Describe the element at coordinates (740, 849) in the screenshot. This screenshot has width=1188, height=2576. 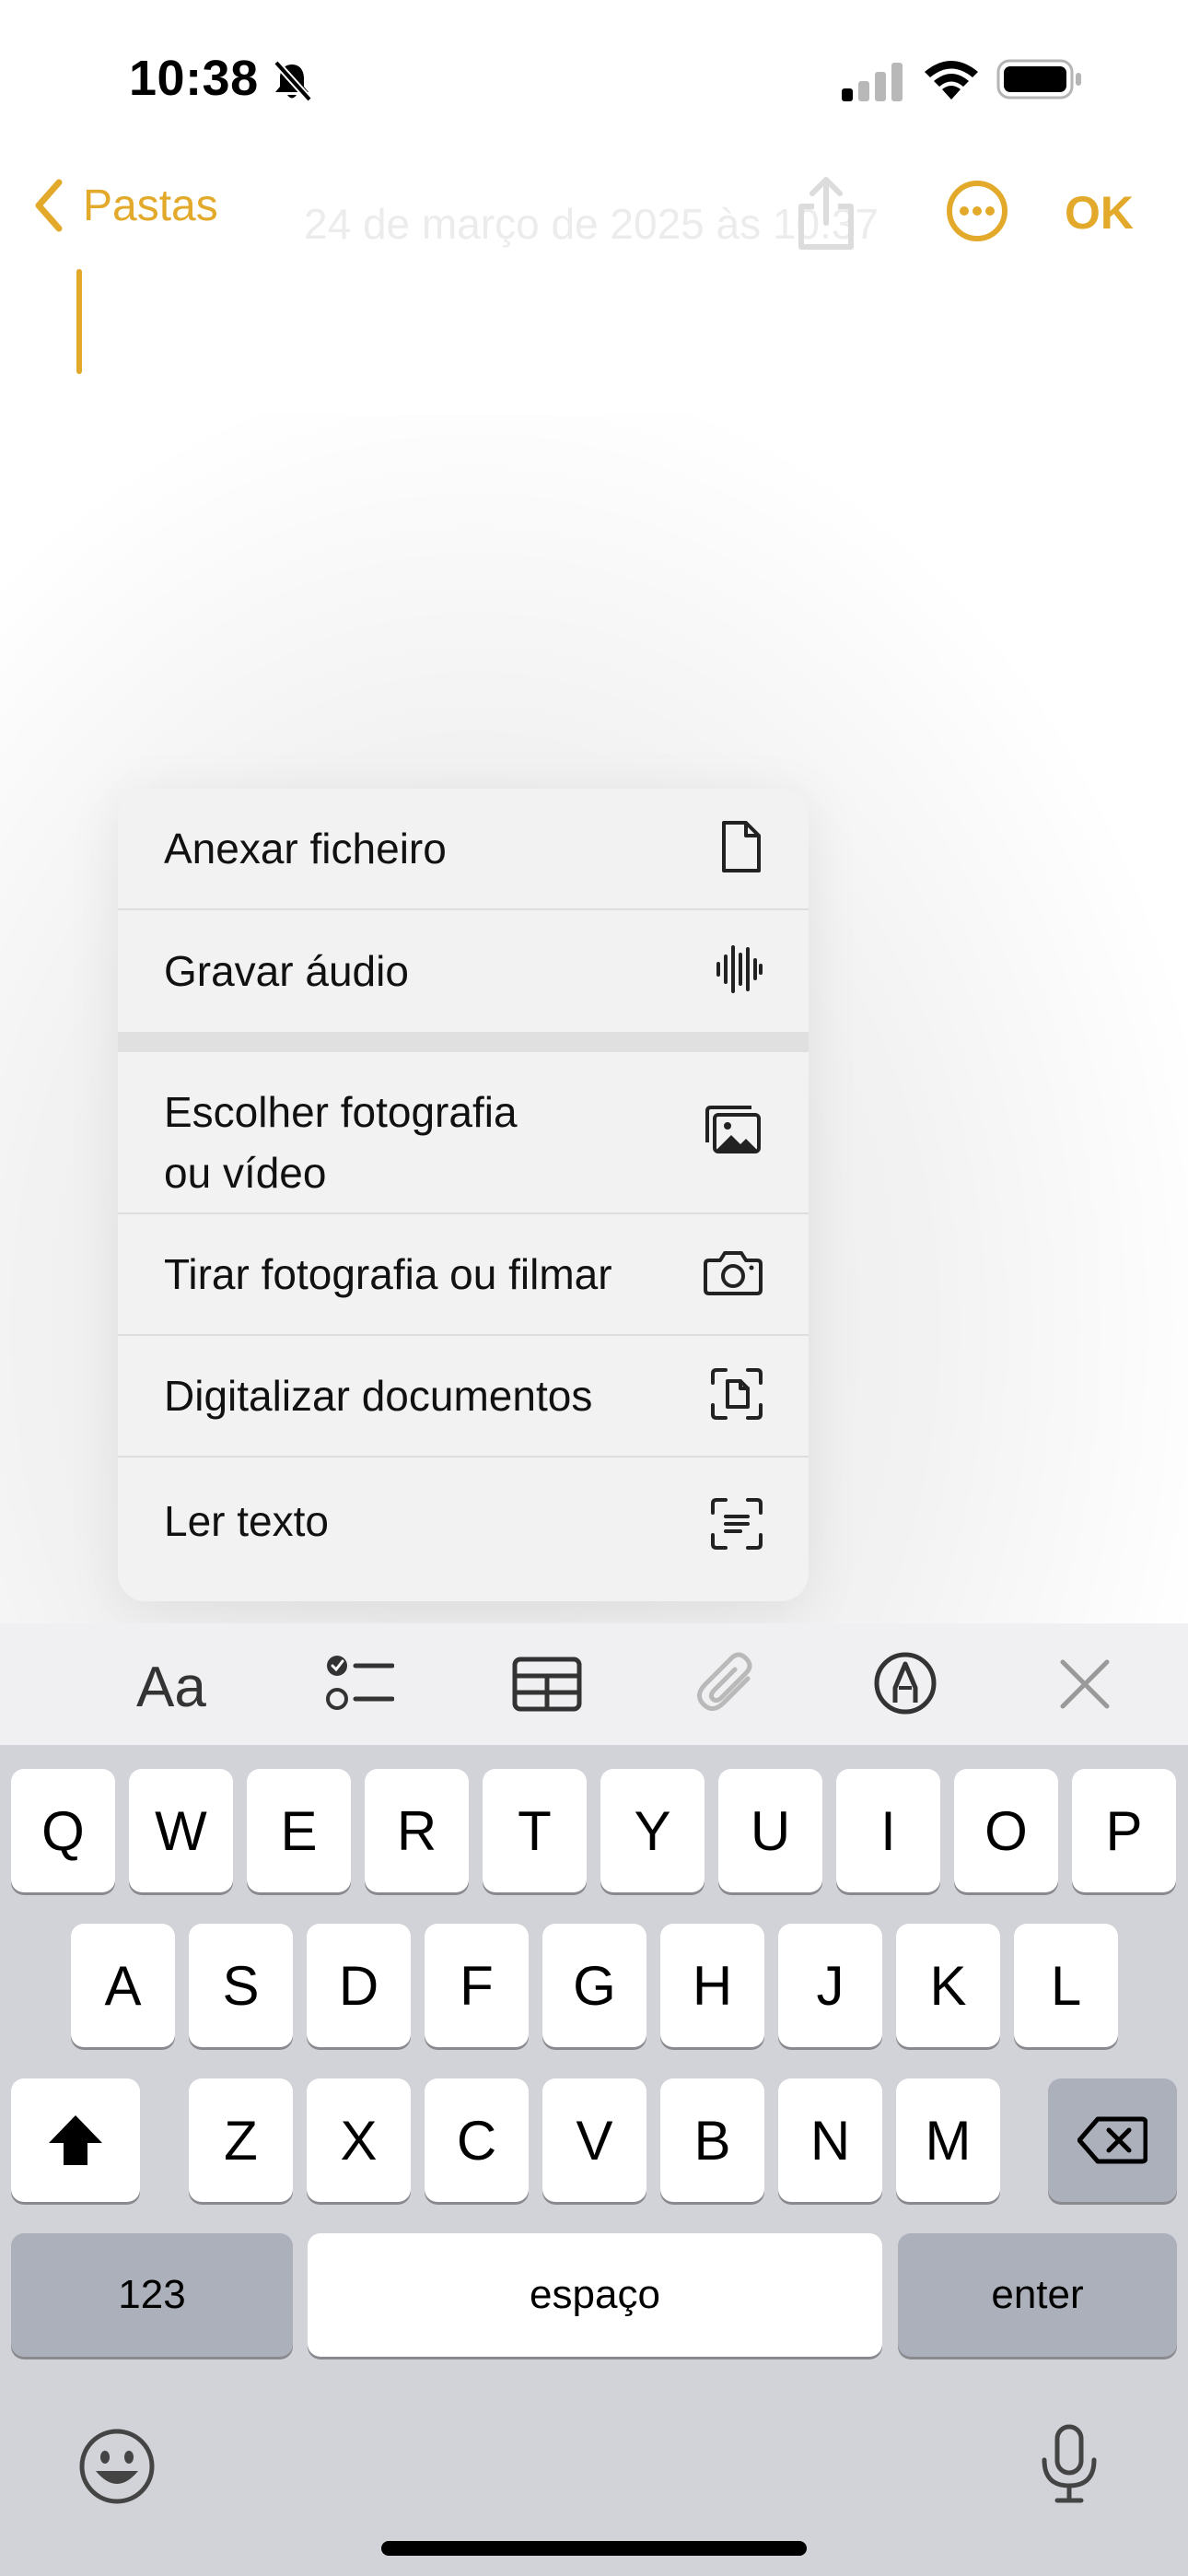
I see `document-icon` at that location.